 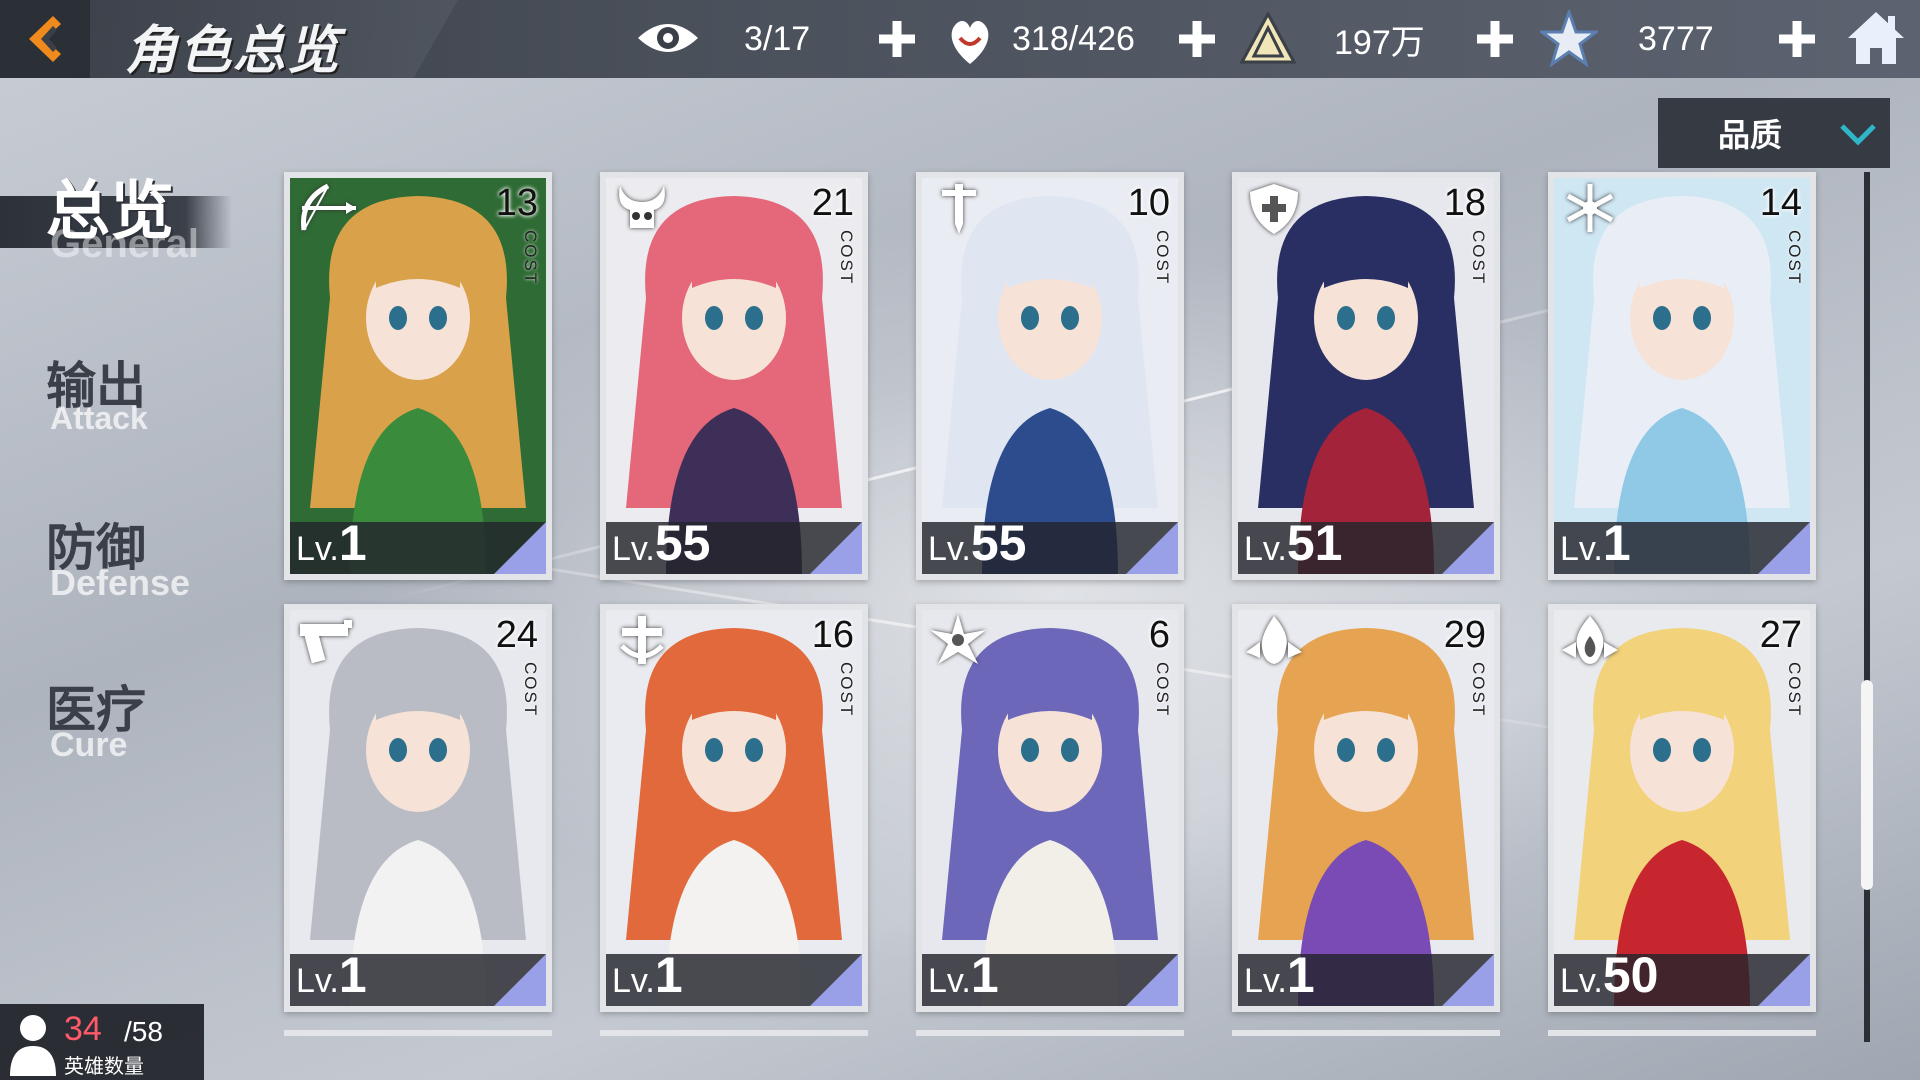 What do you see at coordinates (143, 1031) in the screenshot?
I see `hero-total-count: /58` at bounding box center [143, 1031].